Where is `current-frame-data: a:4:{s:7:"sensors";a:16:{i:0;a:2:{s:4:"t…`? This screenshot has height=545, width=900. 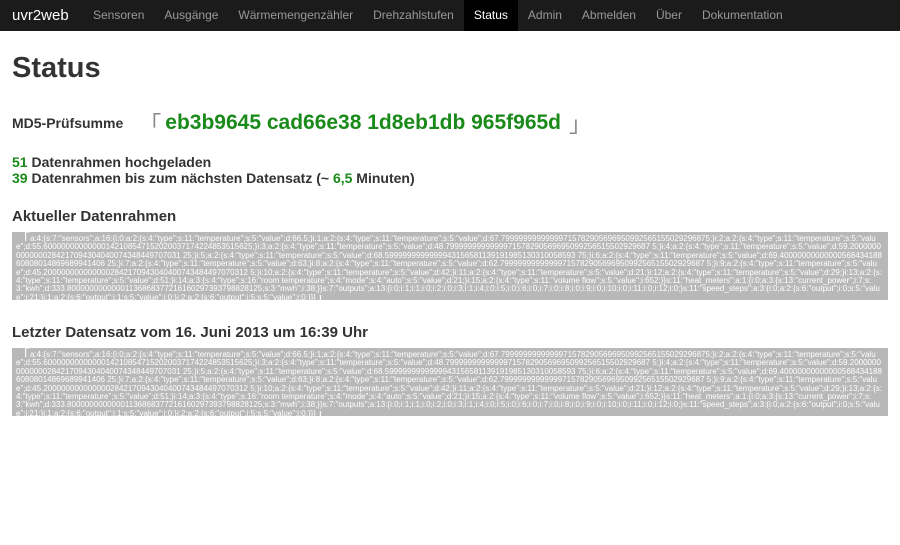
current-frame-data: a:4:{s:7:"sensors";a:16:{i:0;a:2:{s:4:"t… is located at coordinates (449, 267).